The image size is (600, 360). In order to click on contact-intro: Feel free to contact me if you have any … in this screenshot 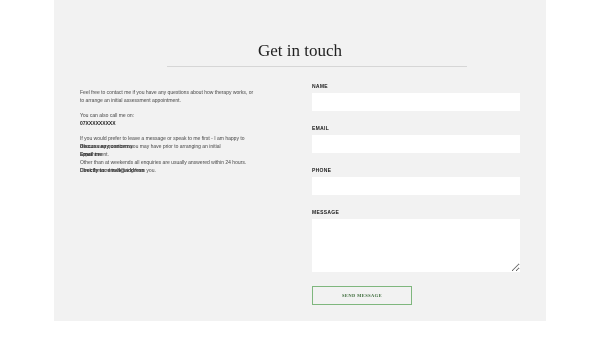, I will do `click(170, 132)`.